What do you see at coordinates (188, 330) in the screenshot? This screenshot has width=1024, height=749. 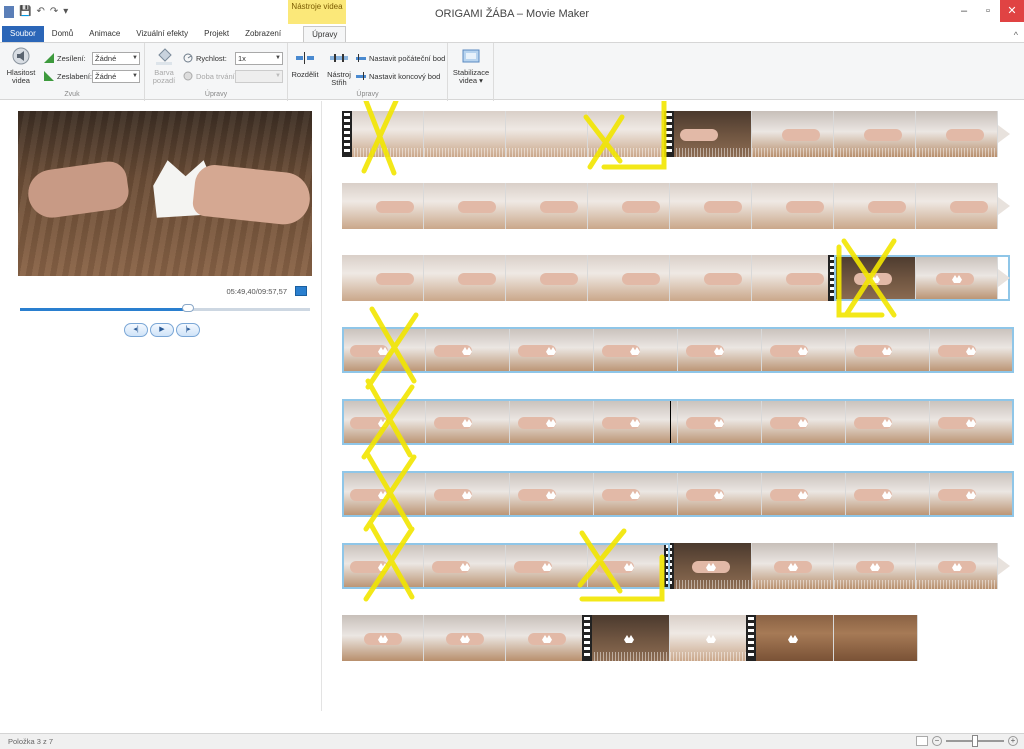 I see `next-frame-button: |▸` at bounding box center [188, 330].